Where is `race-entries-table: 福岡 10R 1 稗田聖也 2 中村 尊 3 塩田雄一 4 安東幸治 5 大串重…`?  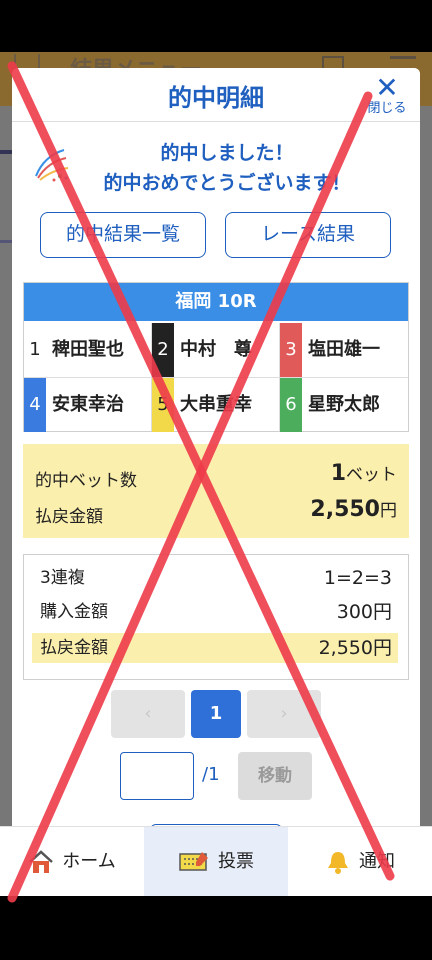
race-entries-table: 福岡 10R 1 稗田聖也 2 中村 尊 3 塩田雄一 4 安東幸治 5 大串重… is located at coordinates (216, 357).